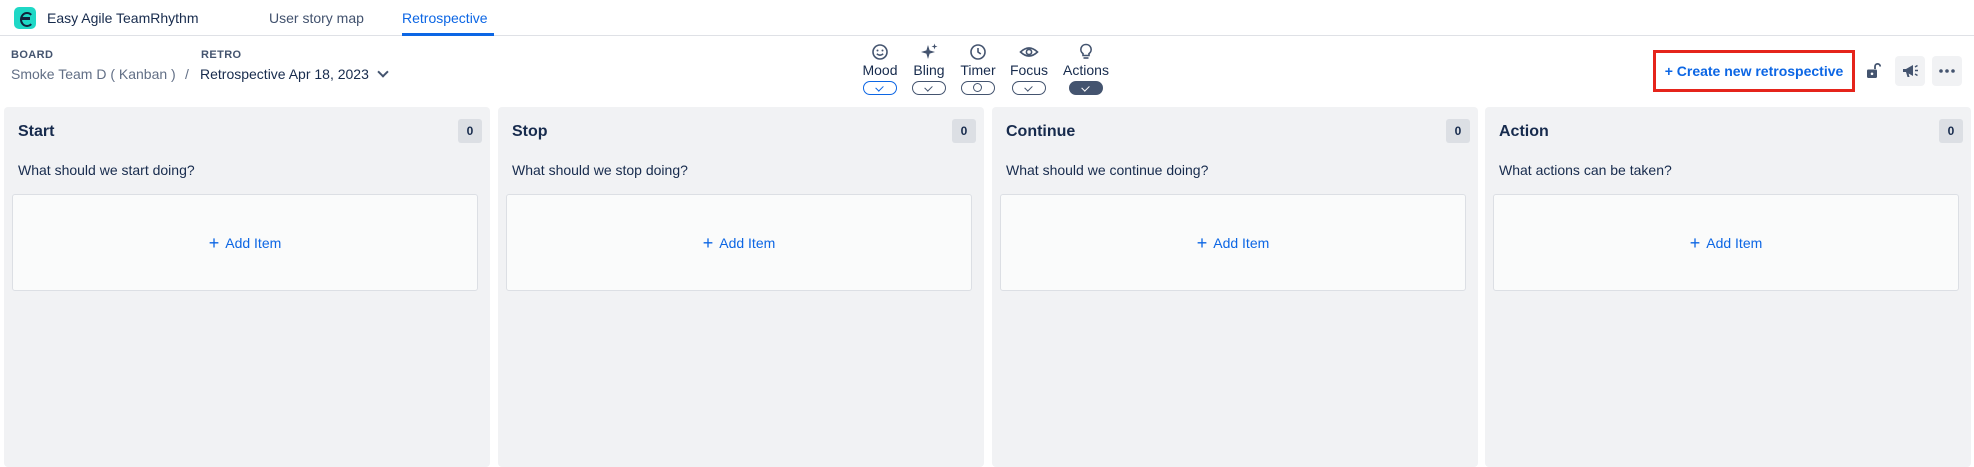 The width and height of the screenshot is (1974, 467). I want to click on column-prompt: What actions can be taken?, so click(1585, 170).